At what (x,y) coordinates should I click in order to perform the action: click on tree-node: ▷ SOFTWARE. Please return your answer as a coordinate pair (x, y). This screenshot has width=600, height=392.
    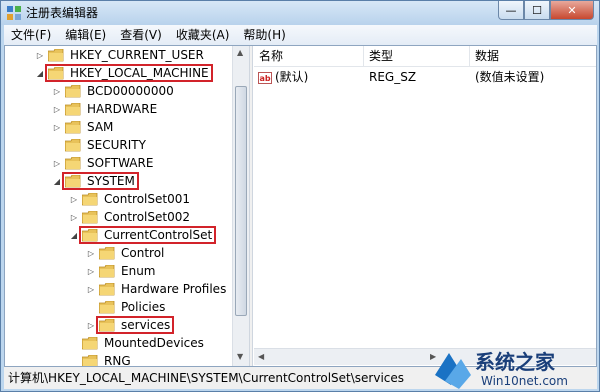
    Looking at the image, I should click on (103, 163).